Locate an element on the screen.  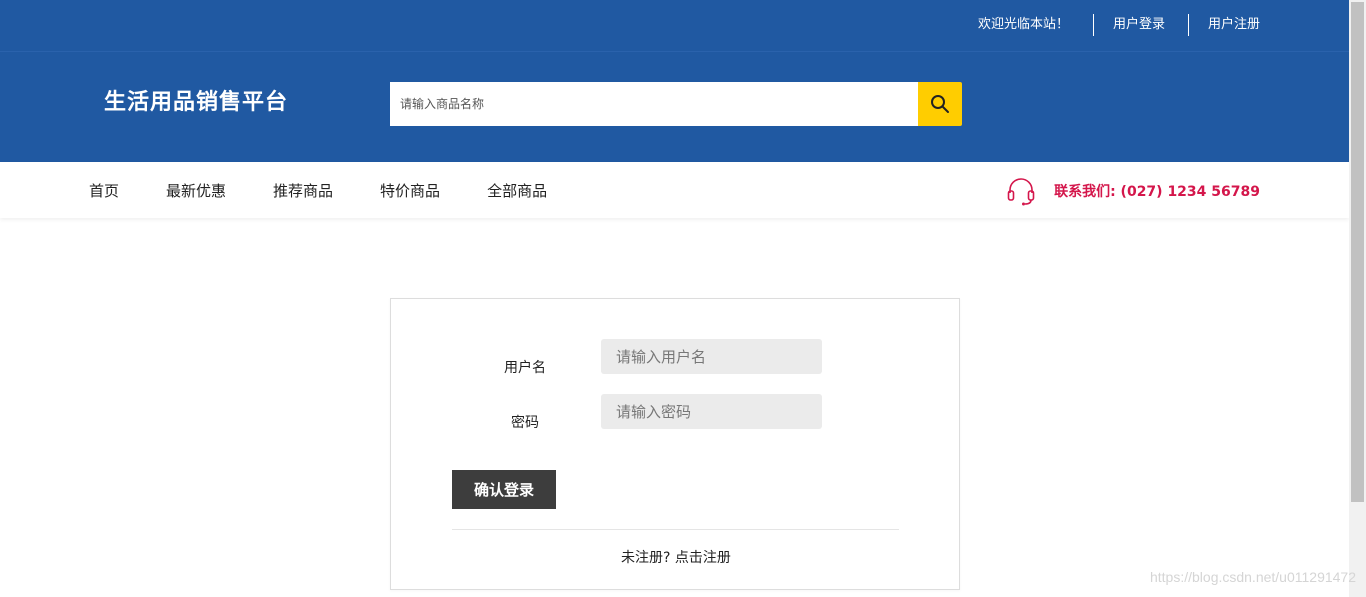
nav-item-home: 首页 is located at coordinates (104, 190).